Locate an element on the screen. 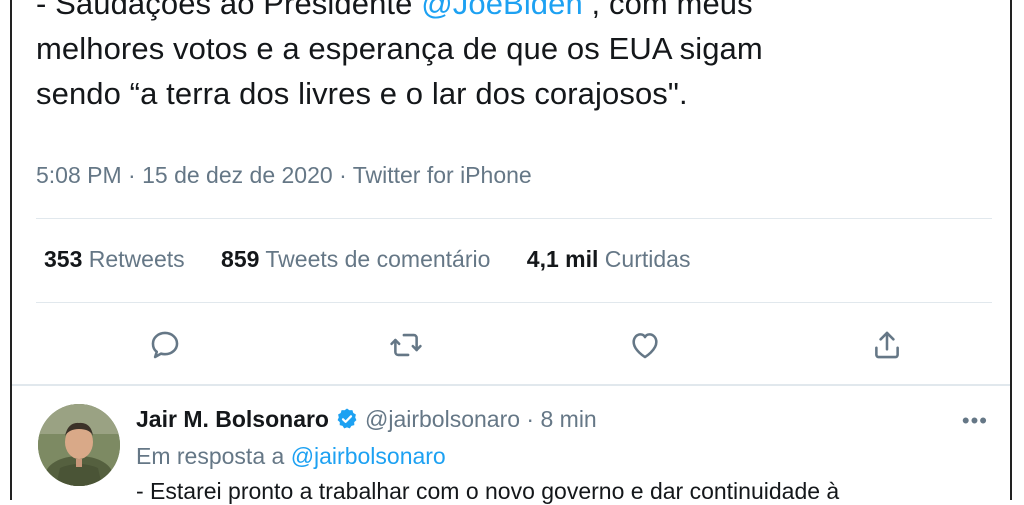 This screenshot has width=1024, height=505. reply-header: Jair M. Bolsonaro @jairbolsonaro · 8 min is located at coordinates (366, 421).